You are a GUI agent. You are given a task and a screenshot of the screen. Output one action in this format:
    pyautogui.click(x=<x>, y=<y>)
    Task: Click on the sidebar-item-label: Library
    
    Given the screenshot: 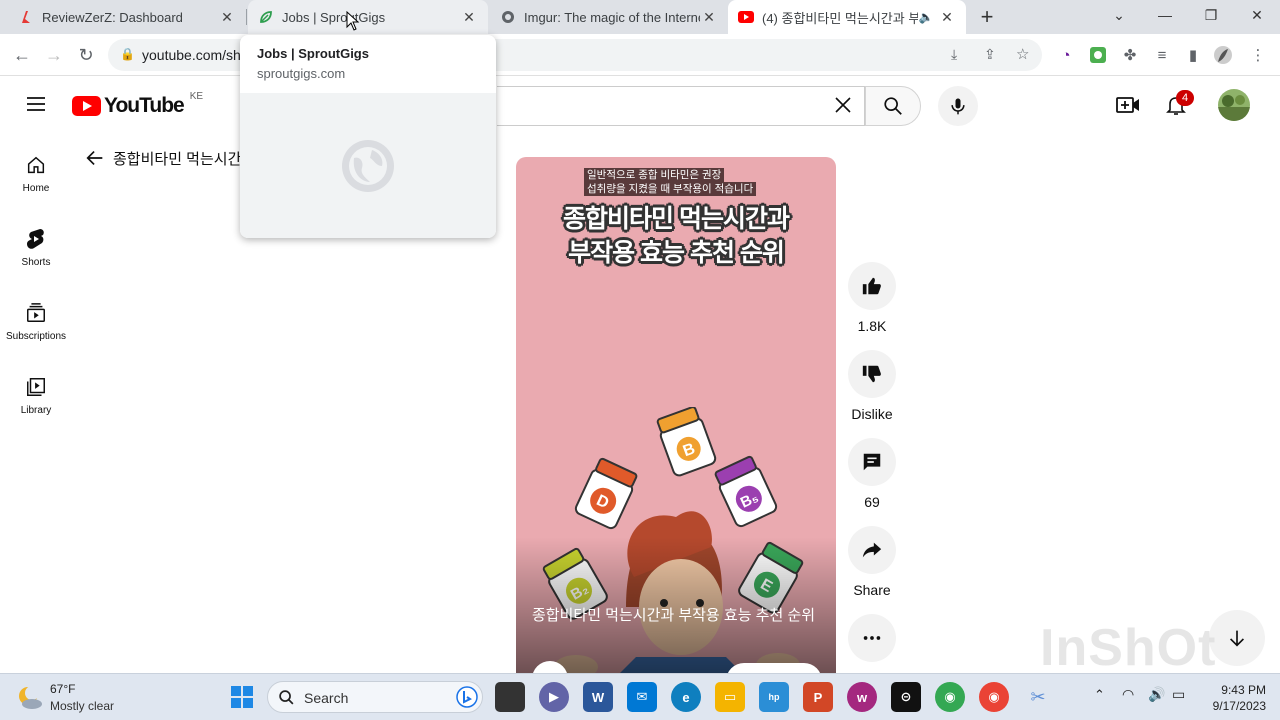 What is the action you would take?
    pyautogui.click(x=36, y=410)
    